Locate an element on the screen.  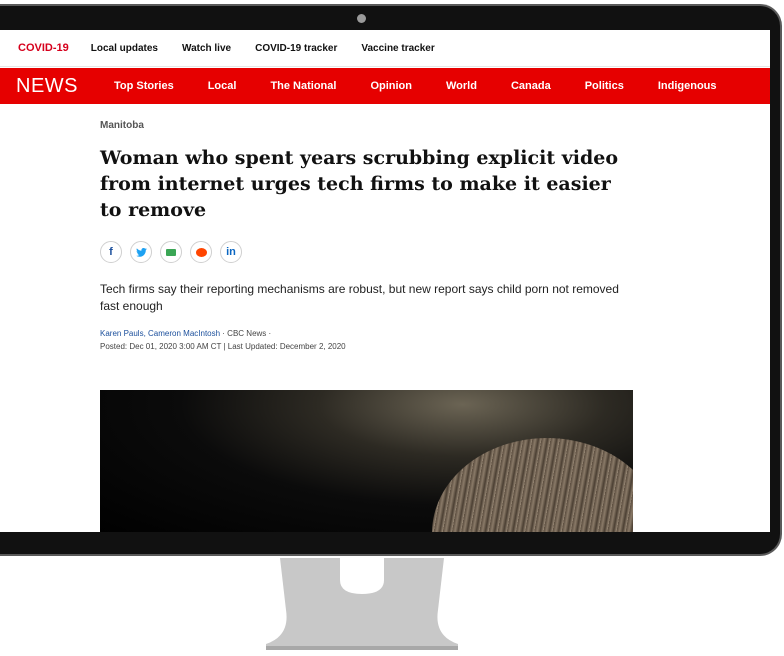
twitter-icon is located at coordinates (141, 252).